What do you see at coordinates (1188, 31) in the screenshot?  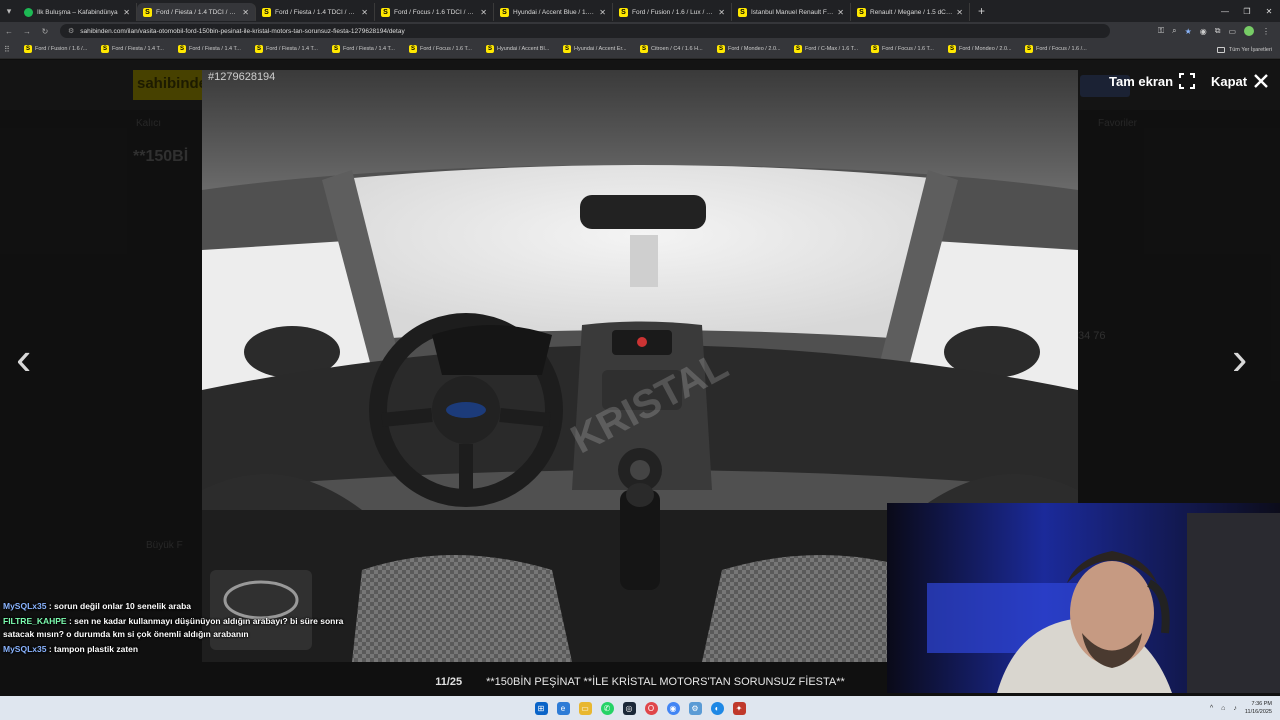 I see `bookmark-star-icon: ★` at bounding box center [1188, 31].